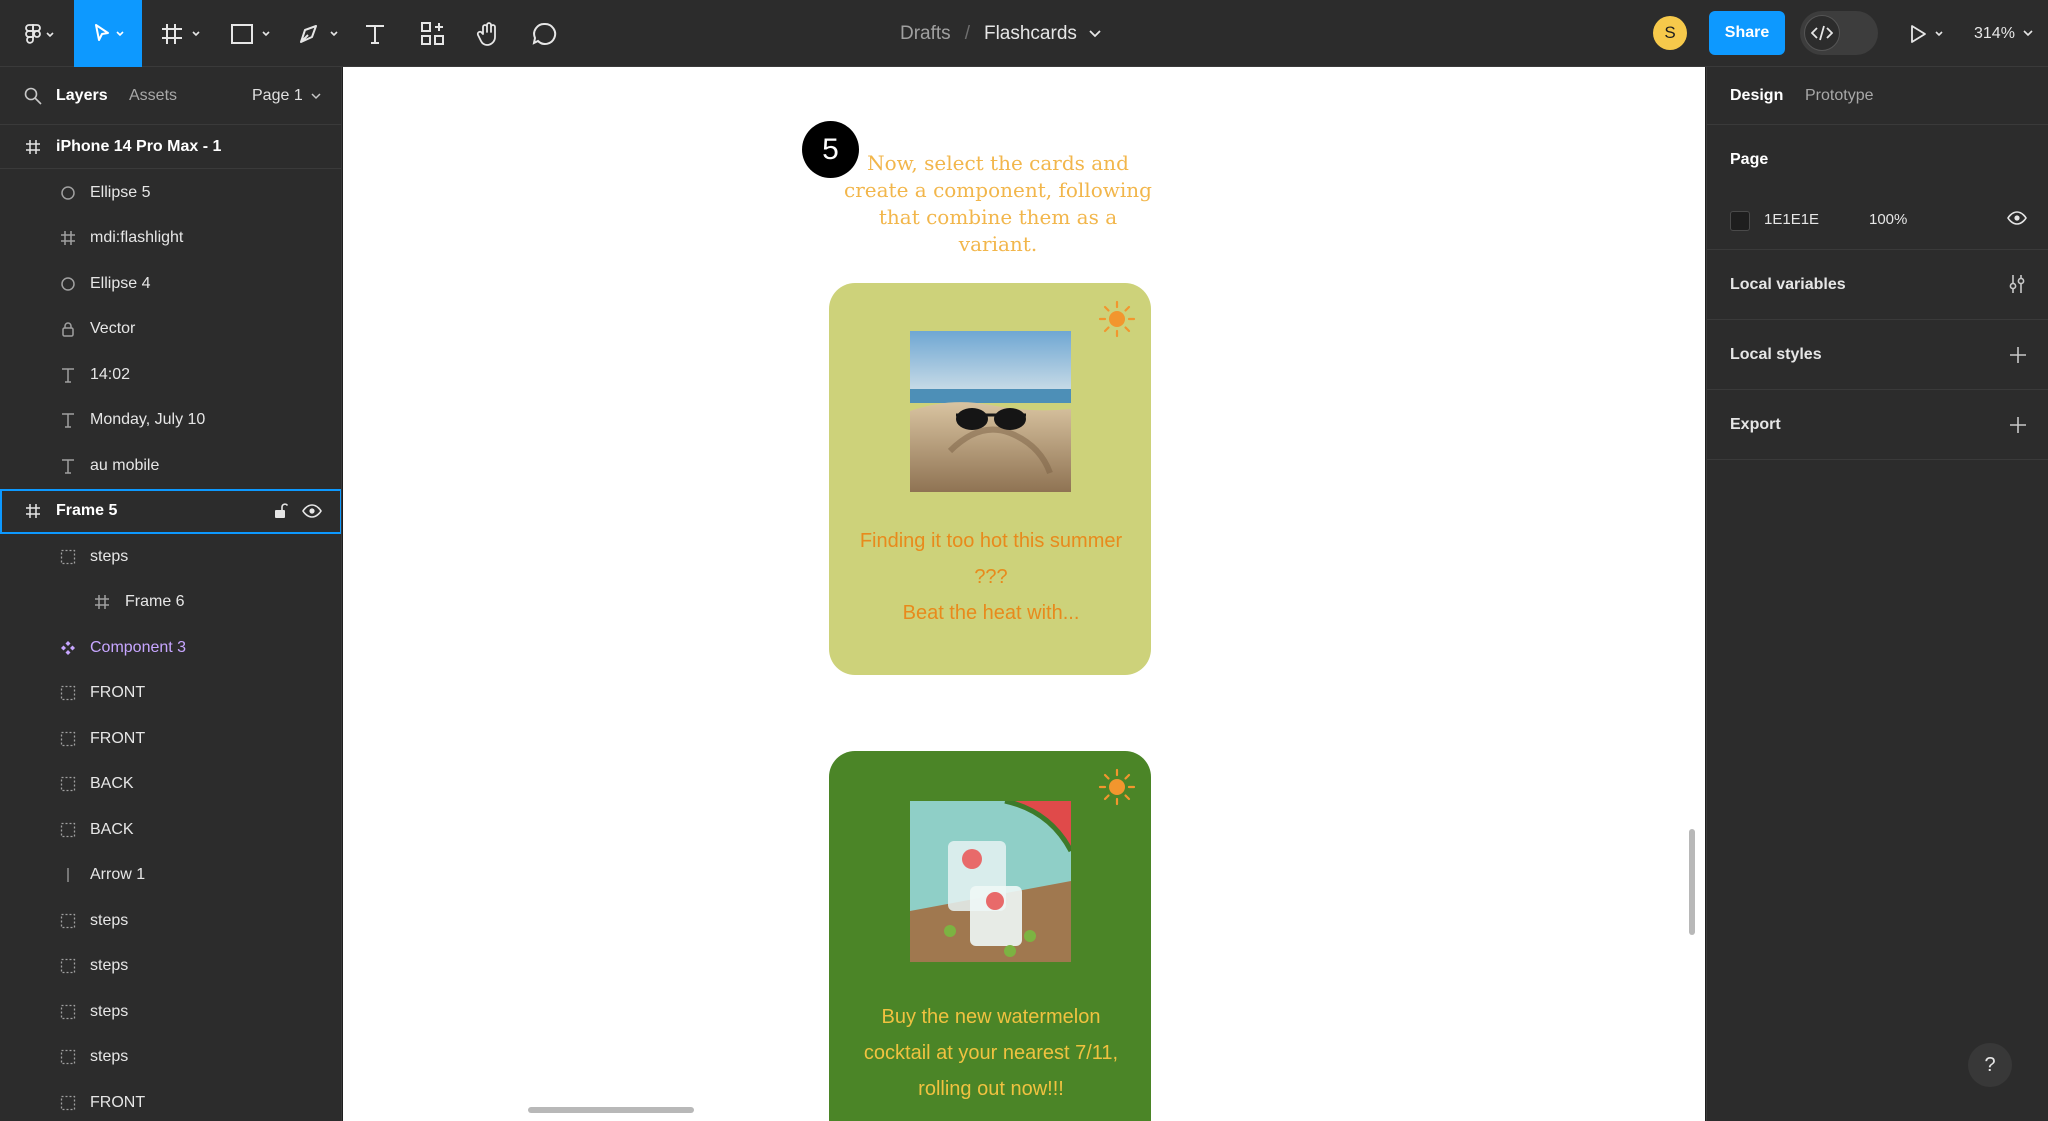 This screenshot has width=2048, height=1121. Describe the element at coordinates (1791, 219) in the screenshot. I see `page-color-hex: 1E1E1E` at that location.